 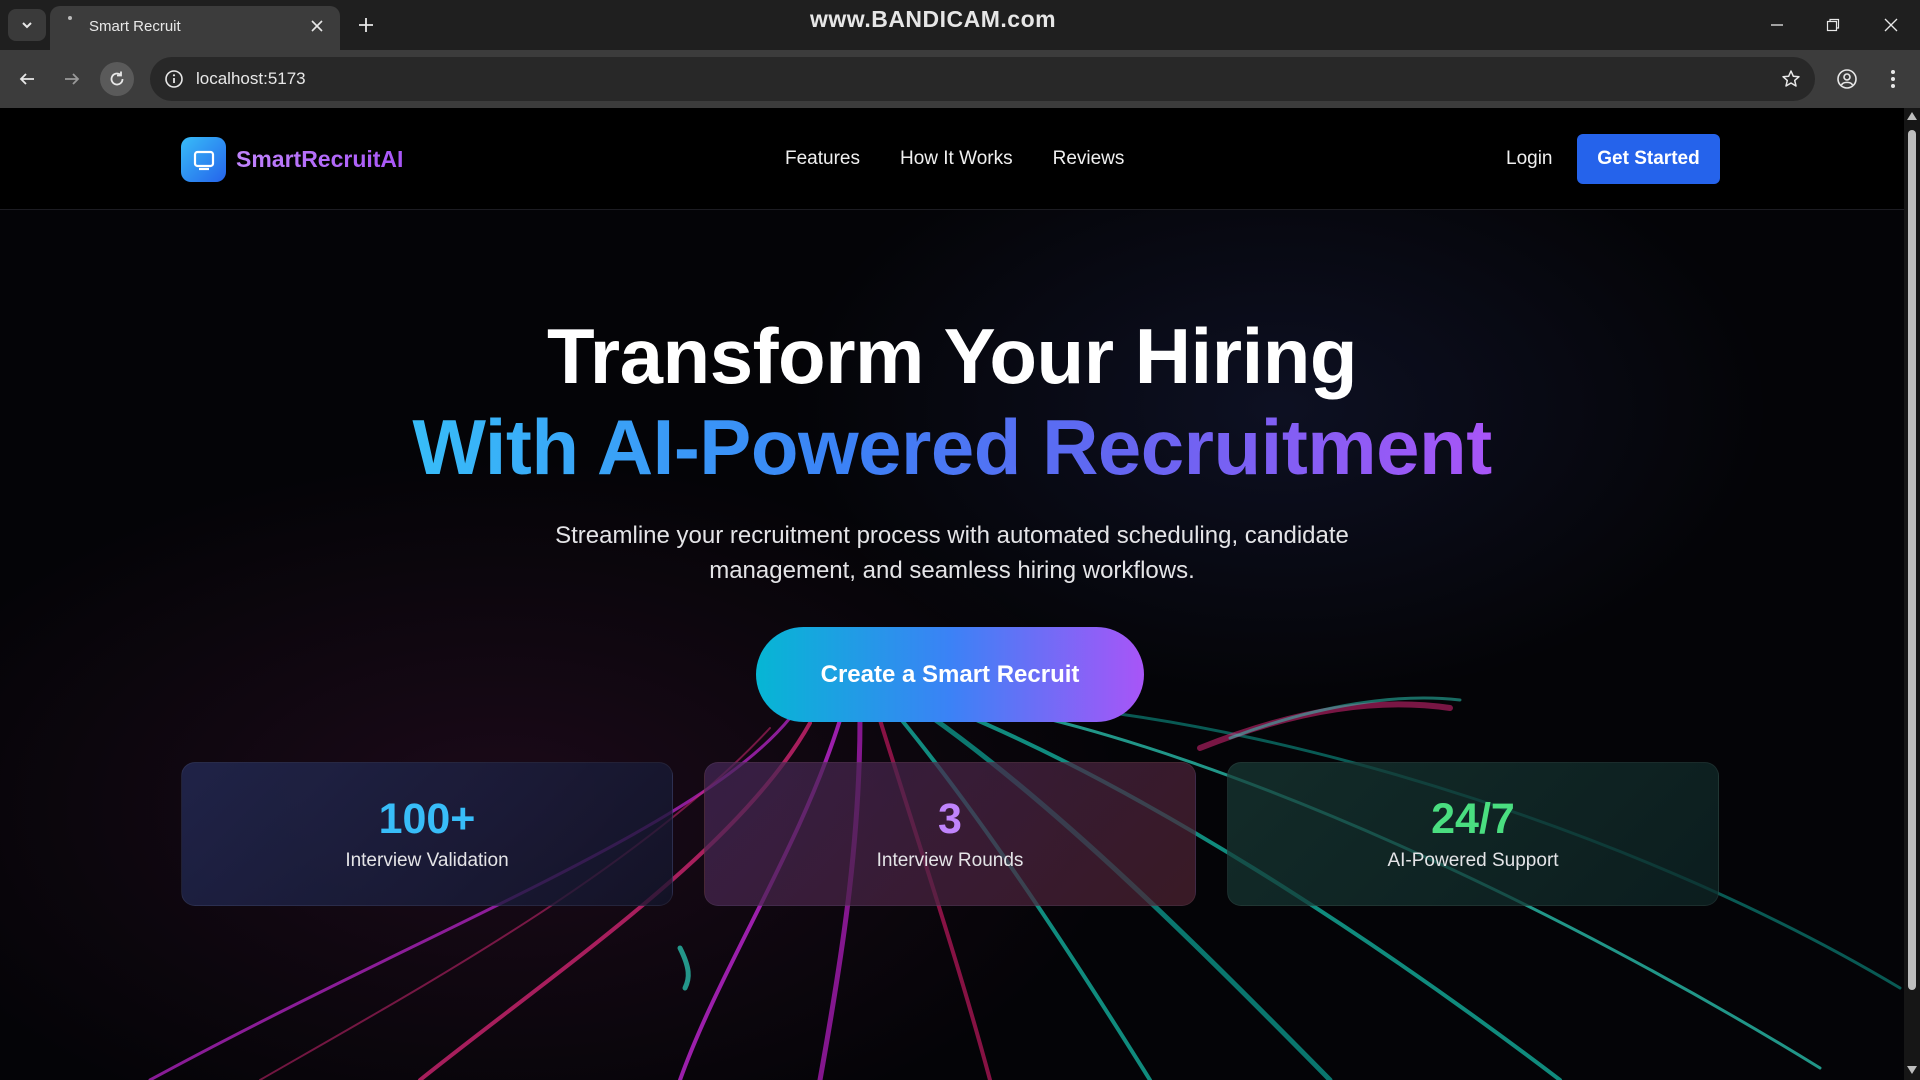 I want to click on stat-card-interview-rounds: 3 Interview Rounds, so click(x=950, y=834).